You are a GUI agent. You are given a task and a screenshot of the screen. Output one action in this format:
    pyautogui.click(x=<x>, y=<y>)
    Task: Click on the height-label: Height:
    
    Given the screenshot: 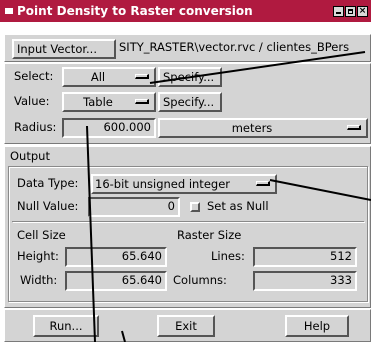 What is the action you would take?
    pyautogui.click(x=38, y=256)
    